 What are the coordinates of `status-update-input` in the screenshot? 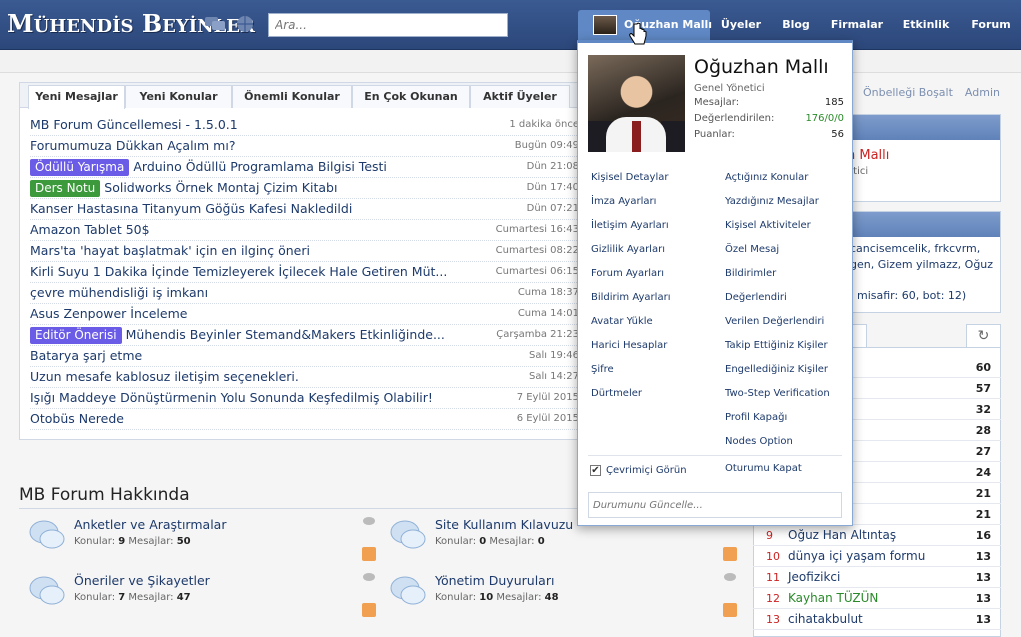 It's located at (715, 505).